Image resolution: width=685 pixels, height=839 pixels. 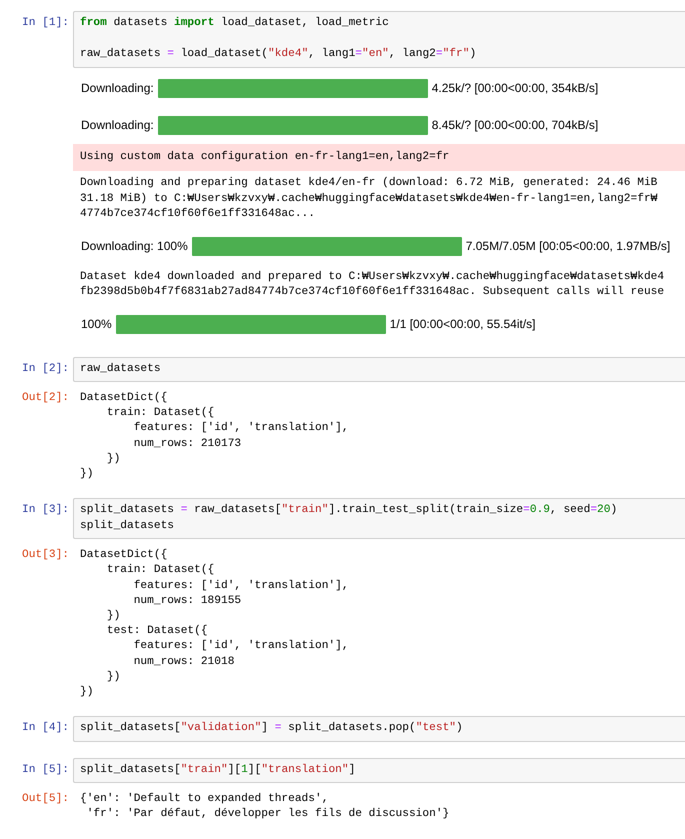 I want to click on code-line: split_datasets, so click(x=127, y=526).